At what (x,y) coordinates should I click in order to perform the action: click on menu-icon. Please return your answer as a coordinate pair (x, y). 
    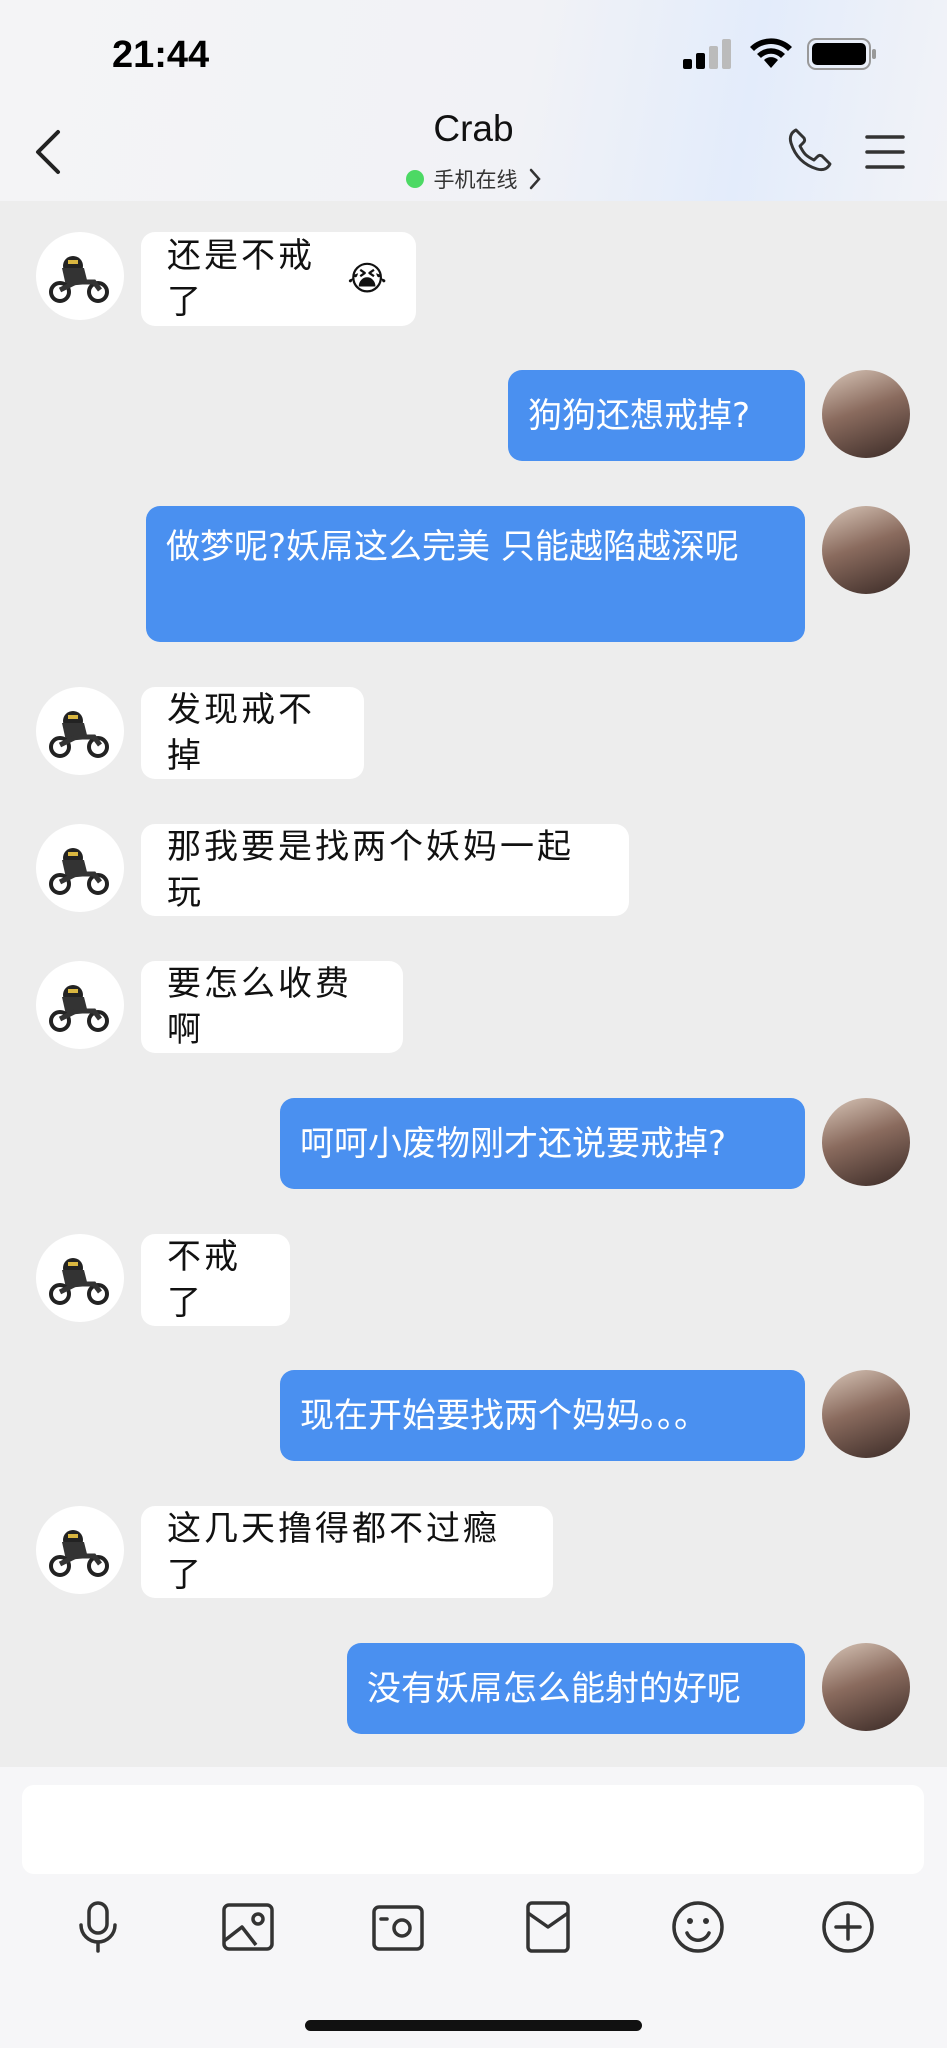
    Looking at the image, I should click on (885, 152).